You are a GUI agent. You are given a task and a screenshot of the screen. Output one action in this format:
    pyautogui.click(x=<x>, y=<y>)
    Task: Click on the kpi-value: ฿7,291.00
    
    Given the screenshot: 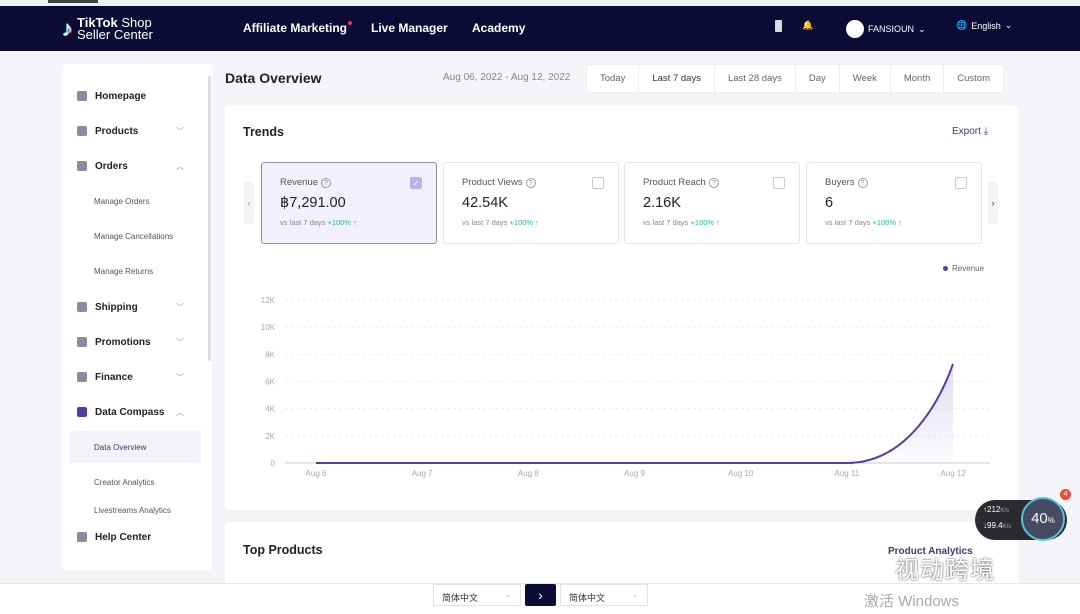 What is the action you would take?
    pyautogui.click(x=313, y=203)
    